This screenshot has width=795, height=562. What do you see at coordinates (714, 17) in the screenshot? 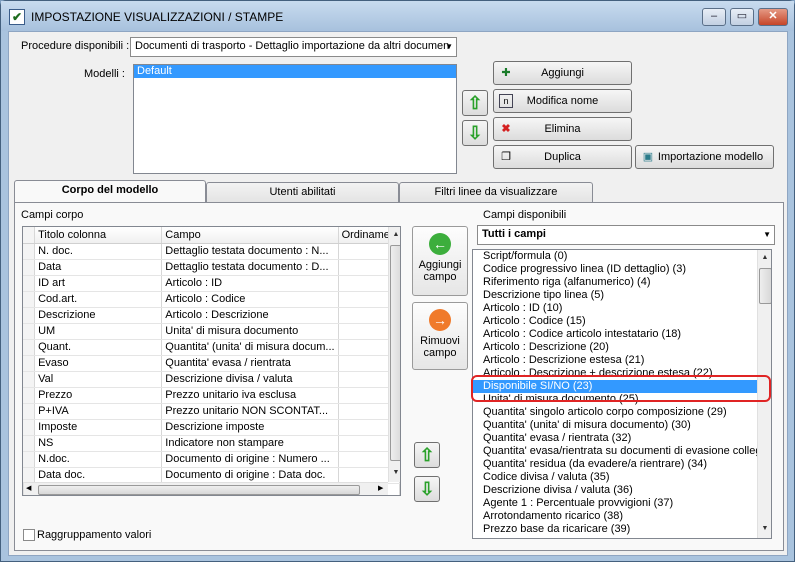
I see `minimize-button: –` at bounding box center [714, 17].